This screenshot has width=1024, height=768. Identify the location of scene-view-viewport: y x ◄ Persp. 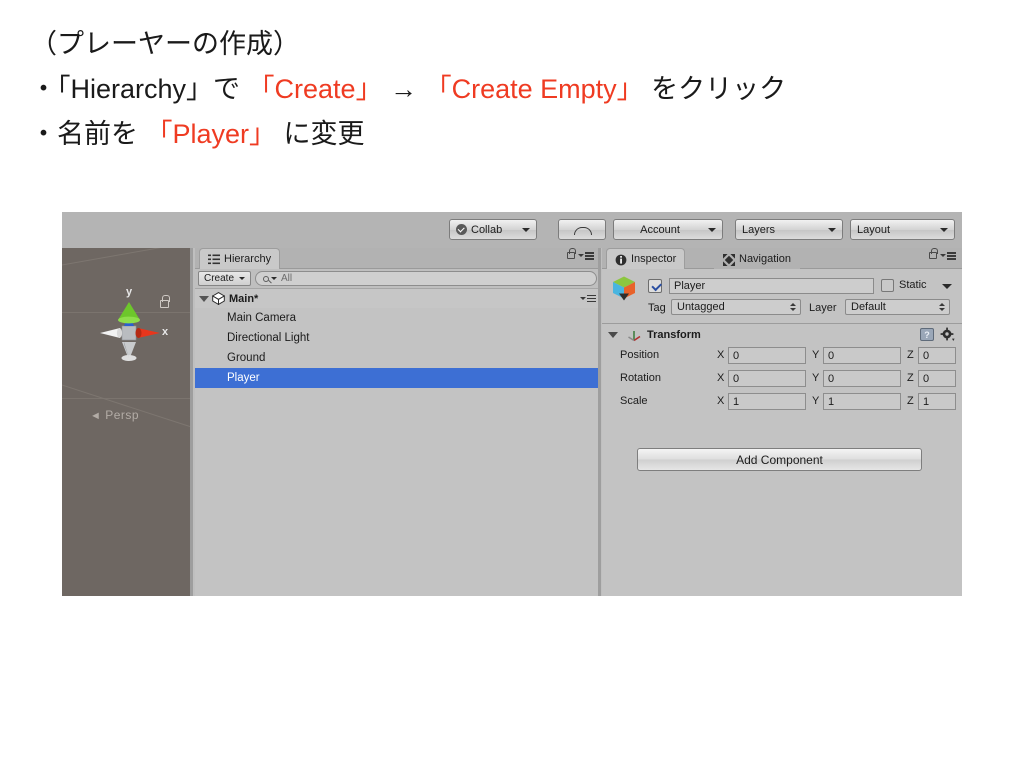
(126, 422).